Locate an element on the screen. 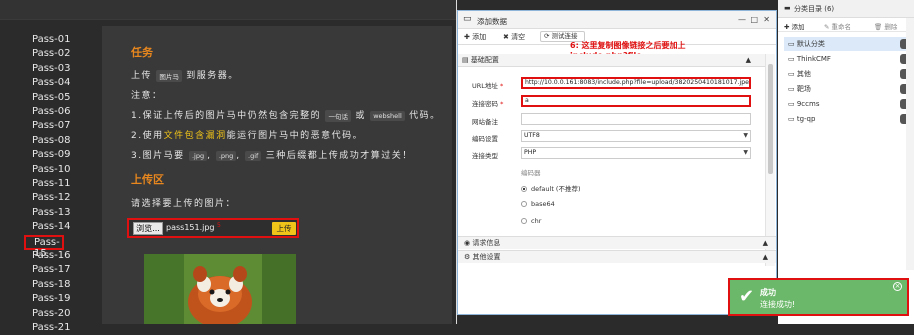 This screenshot has width=914, height=335. nav-item-pass-04: Pass-04 is located at coordinates (62, 83).